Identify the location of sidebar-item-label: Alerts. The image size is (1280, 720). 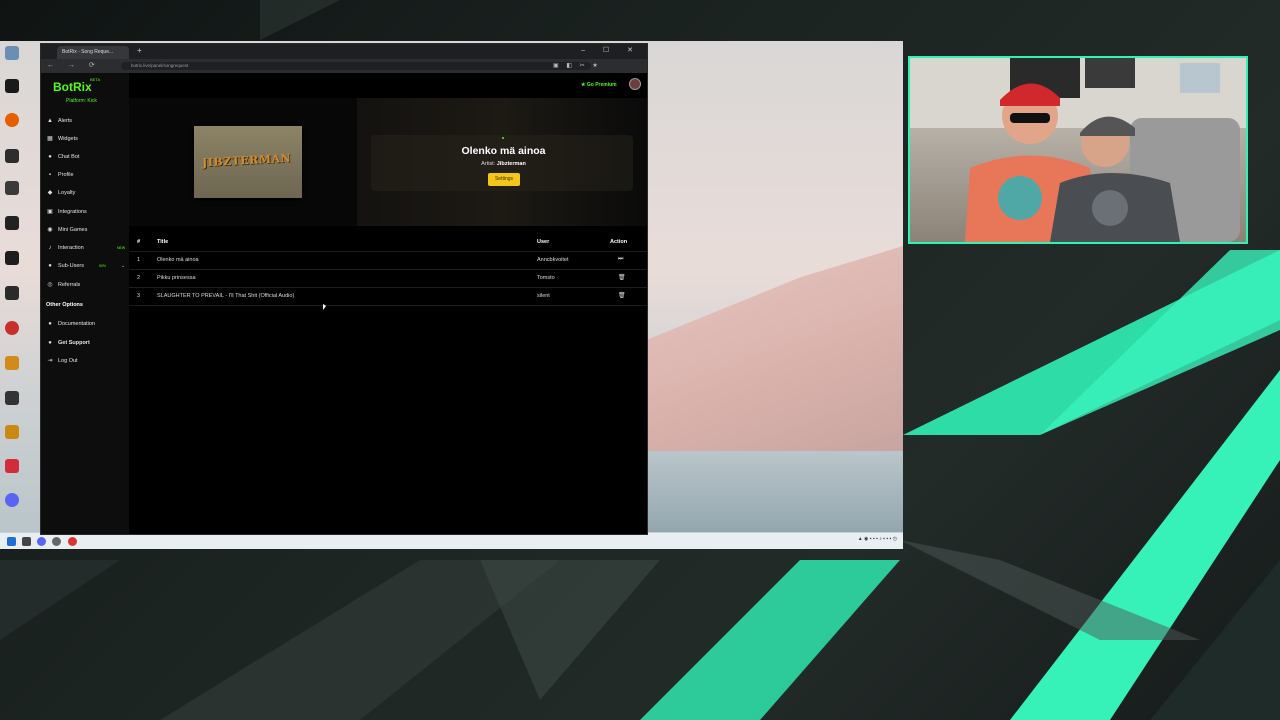
(65, 121).